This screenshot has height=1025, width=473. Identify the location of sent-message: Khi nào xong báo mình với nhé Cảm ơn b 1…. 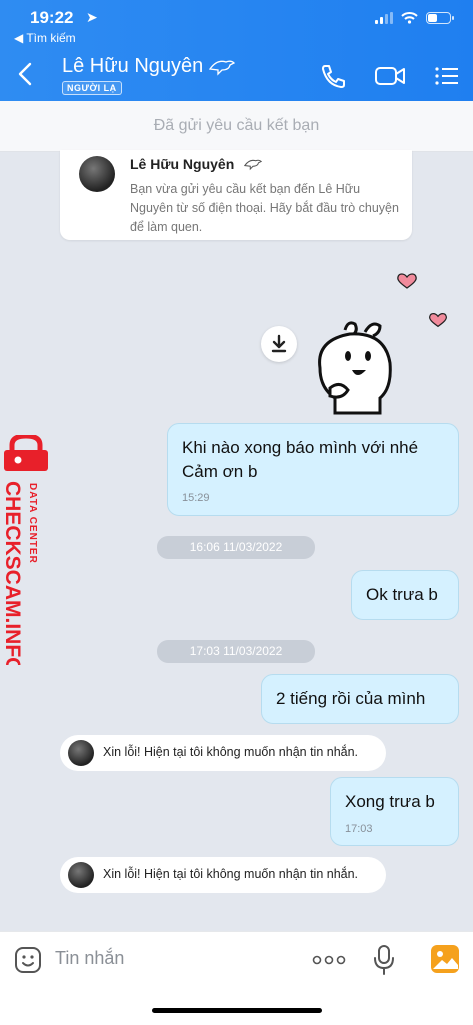
(313, 469).